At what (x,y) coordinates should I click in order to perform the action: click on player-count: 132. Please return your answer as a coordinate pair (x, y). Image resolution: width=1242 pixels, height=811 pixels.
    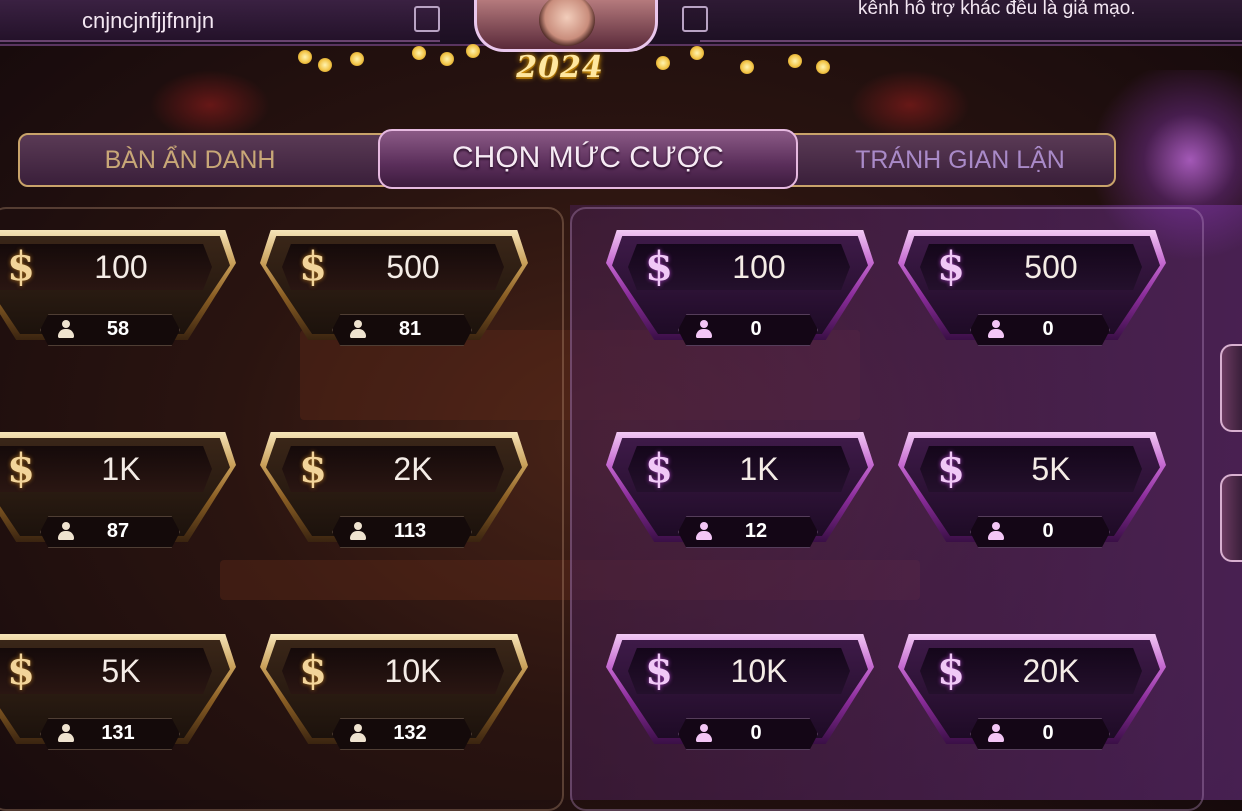
    Looking at the image, I should click on (410, 733).